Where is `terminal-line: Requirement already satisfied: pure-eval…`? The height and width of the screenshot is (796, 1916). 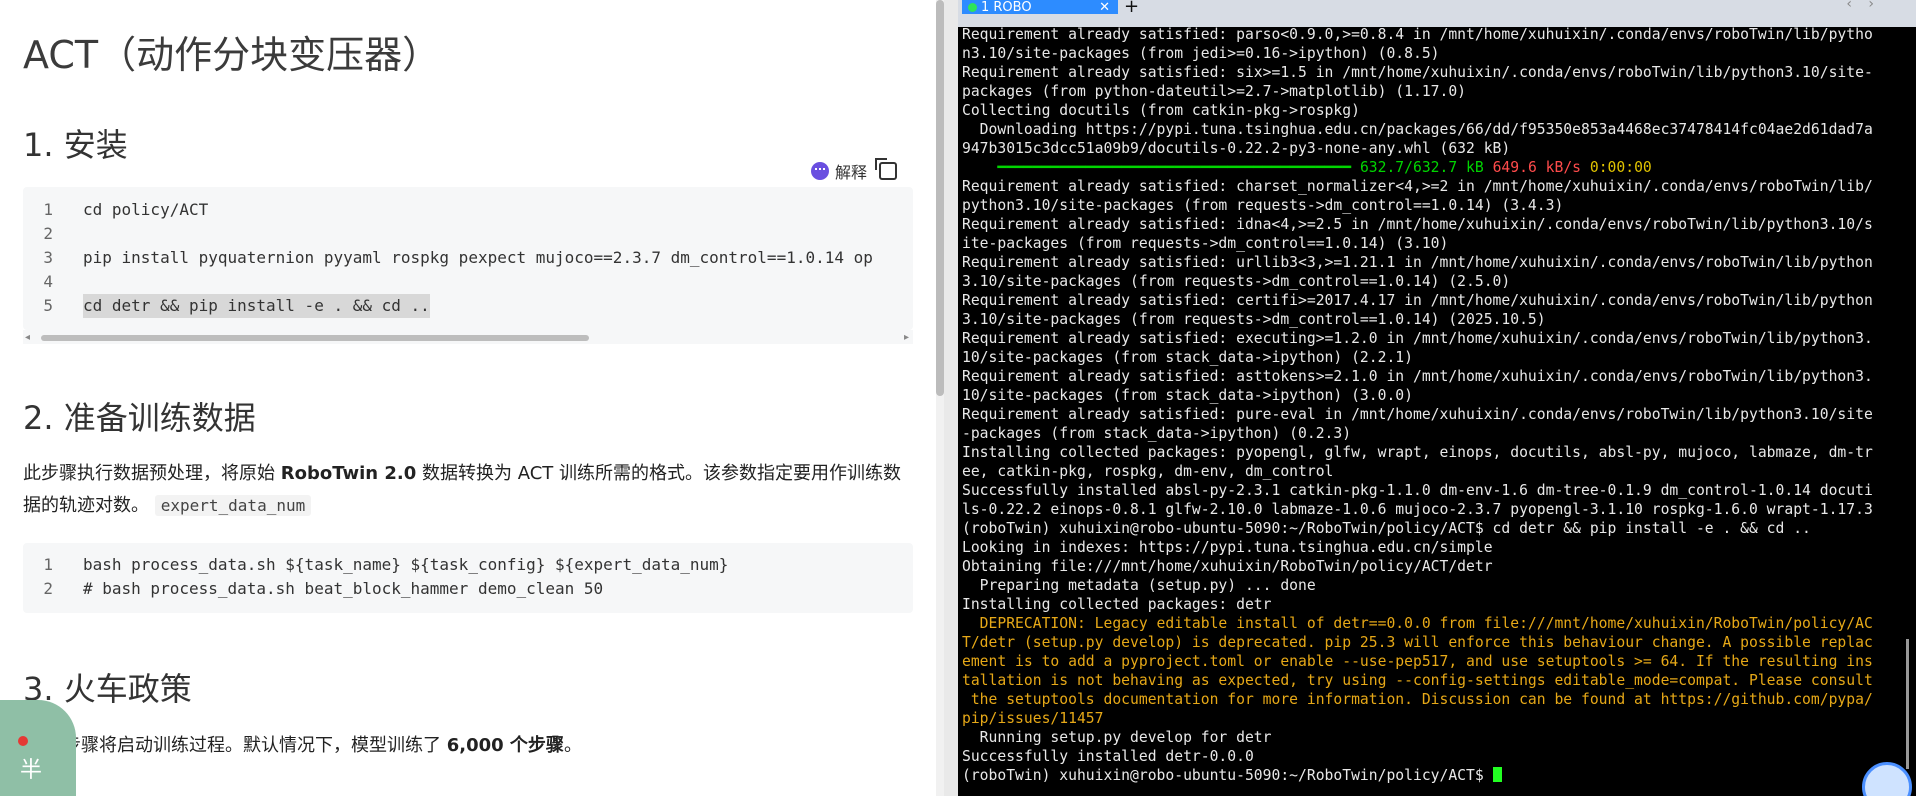 terminal-line: Requirement already satisfied: pure-eval… is located at coordinates (1428, 414).